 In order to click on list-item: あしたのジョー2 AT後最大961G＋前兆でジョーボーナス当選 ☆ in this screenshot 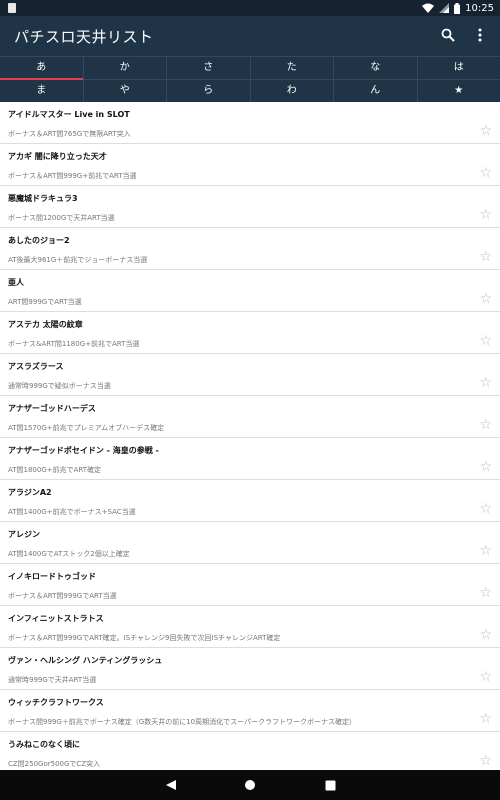, I will do `click(250, 249)`.